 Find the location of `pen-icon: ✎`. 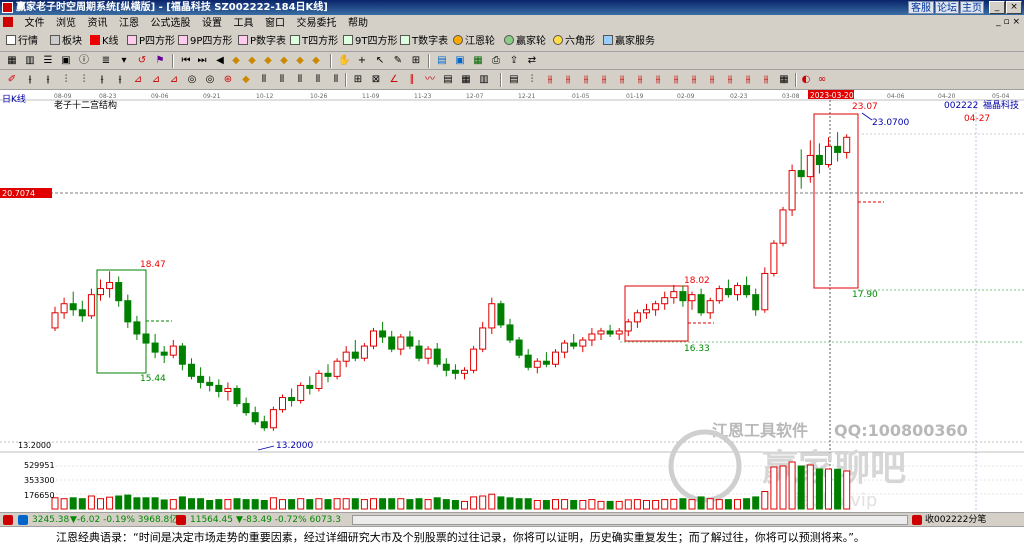

pen-icon: ✎ is located at coordinates (398, 61).